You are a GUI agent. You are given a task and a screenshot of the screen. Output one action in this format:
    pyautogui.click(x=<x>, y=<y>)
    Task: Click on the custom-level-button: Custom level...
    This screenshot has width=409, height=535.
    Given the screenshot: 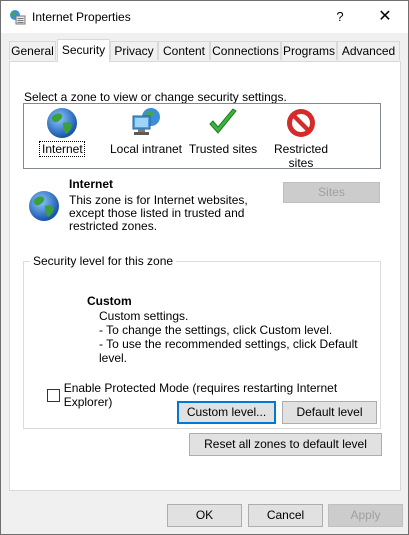 What is the action you would take?
    pyautogui.click(x=226, y=412)
    